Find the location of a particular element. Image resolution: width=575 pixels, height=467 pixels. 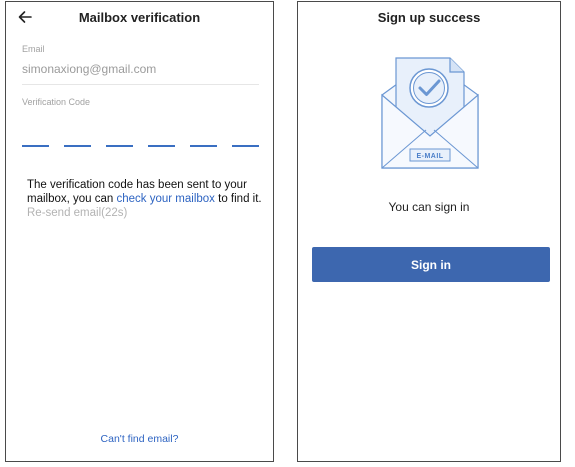

email-field: simonaxiong@gmail.com is located at coordinates (89, 69).